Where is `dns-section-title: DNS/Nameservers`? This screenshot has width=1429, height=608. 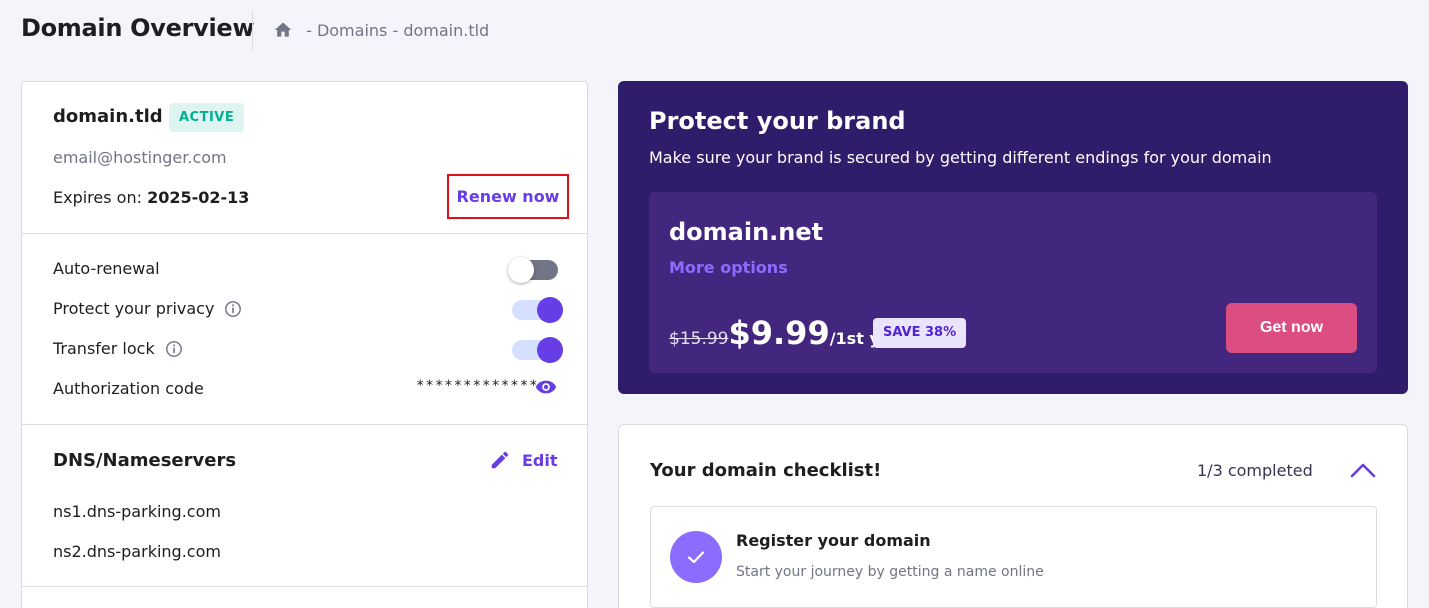
dns-section-title: DNS/Nameservers is located at coordinates (145, 460).